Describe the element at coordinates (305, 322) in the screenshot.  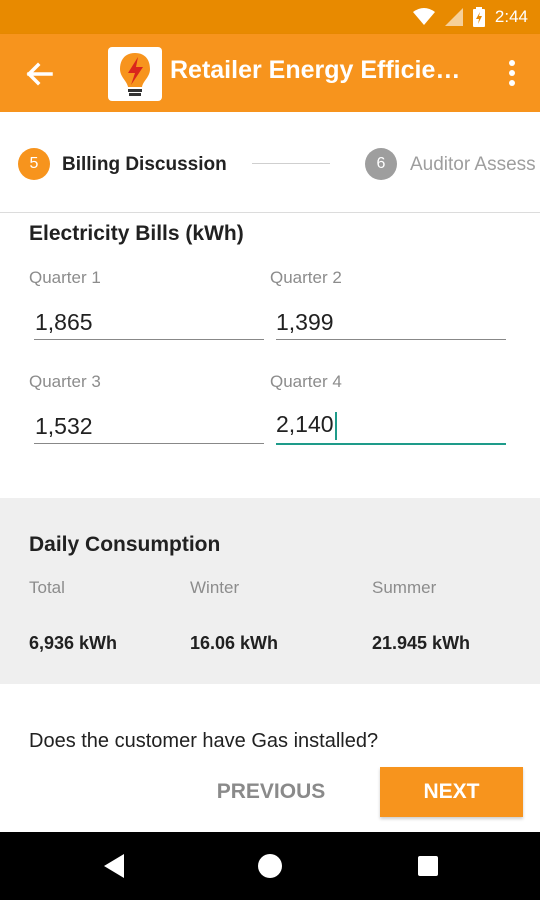
I see `quarter-2-input: 1,399` at that location.